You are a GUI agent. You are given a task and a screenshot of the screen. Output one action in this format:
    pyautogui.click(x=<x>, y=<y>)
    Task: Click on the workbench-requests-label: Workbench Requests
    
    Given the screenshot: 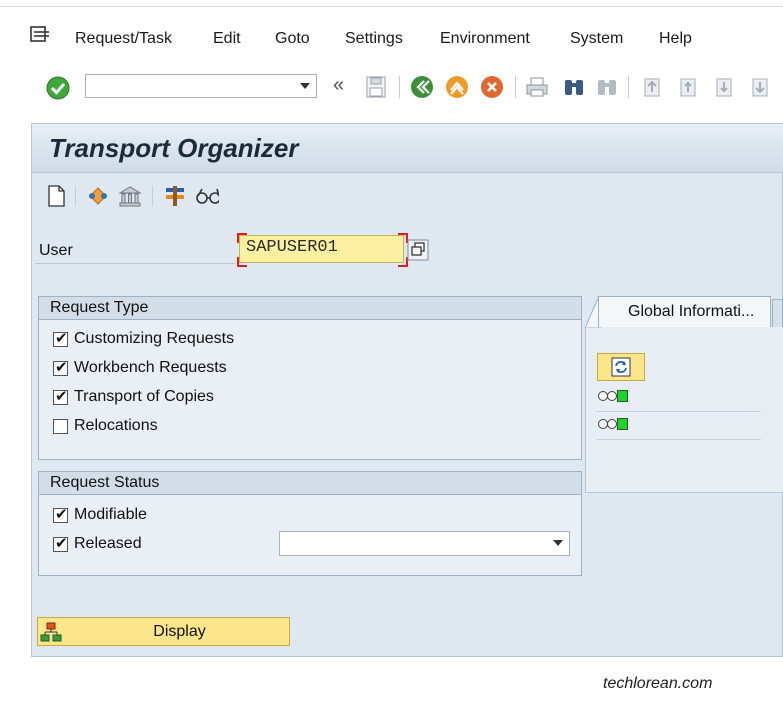 What is the action you would take?
    pyautogui.click(x=150, y=367)
    